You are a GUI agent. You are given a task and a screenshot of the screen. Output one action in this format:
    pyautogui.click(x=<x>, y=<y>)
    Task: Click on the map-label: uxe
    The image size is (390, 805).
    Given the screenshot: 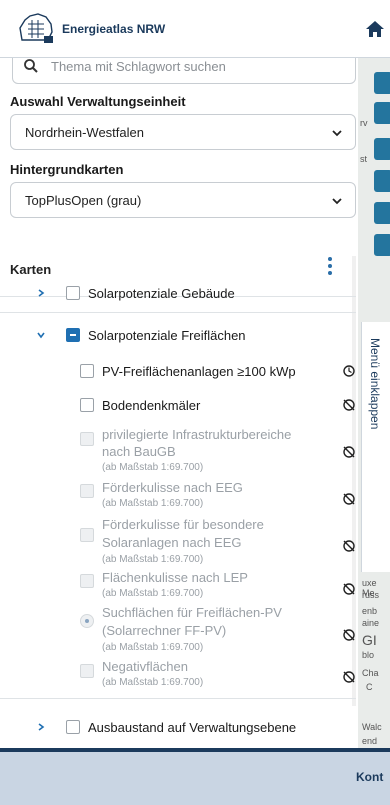 What is the action you would take?
    pyautogui.click(x=369, y=583)
    